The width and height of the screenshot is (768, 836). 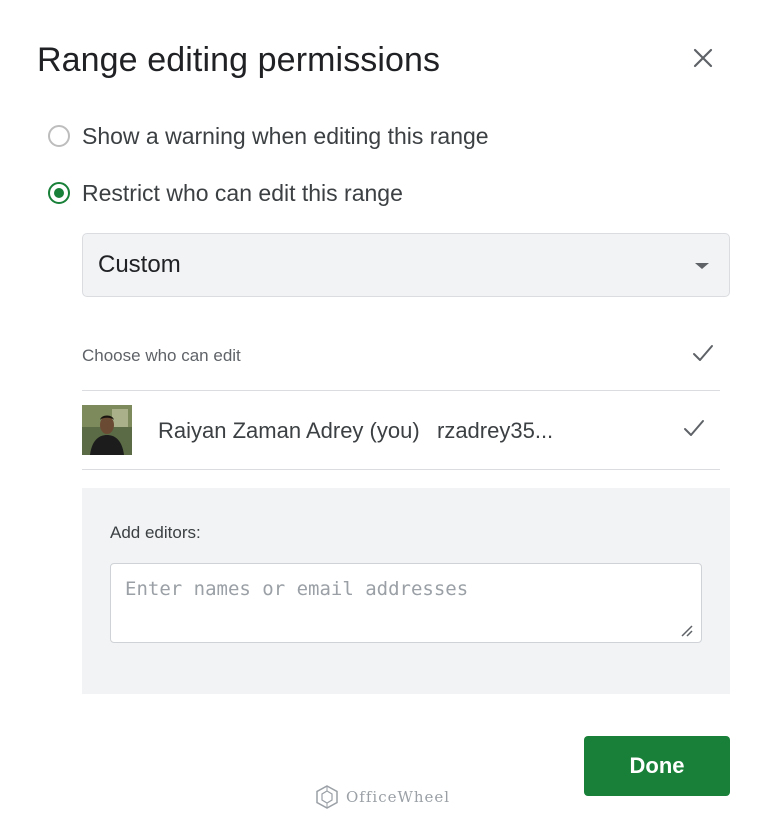 I want to click on option-show-warning: Show a warning when editing this range, so click(x=268, y=136).